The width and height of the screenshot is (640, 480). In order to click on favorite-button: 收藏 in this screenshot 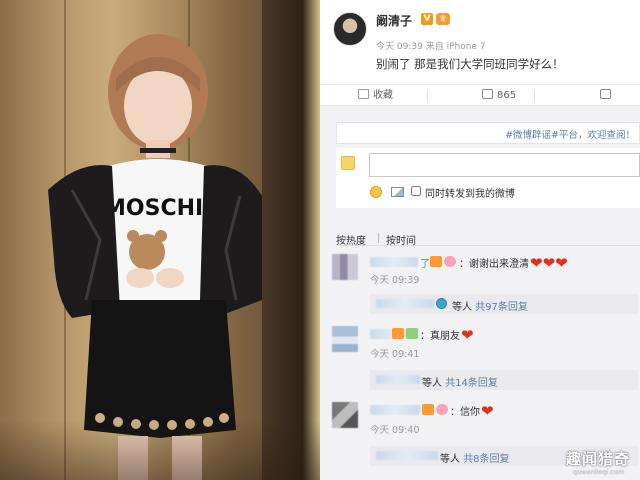, I will do `click(375, 96)`.